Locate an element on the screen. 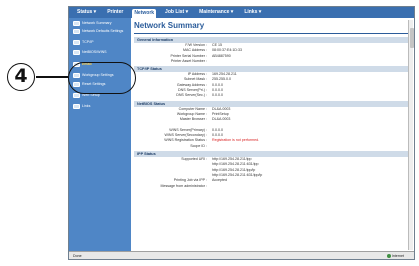  row-value: DL&A.0003 is located at coordinates (221, 119).